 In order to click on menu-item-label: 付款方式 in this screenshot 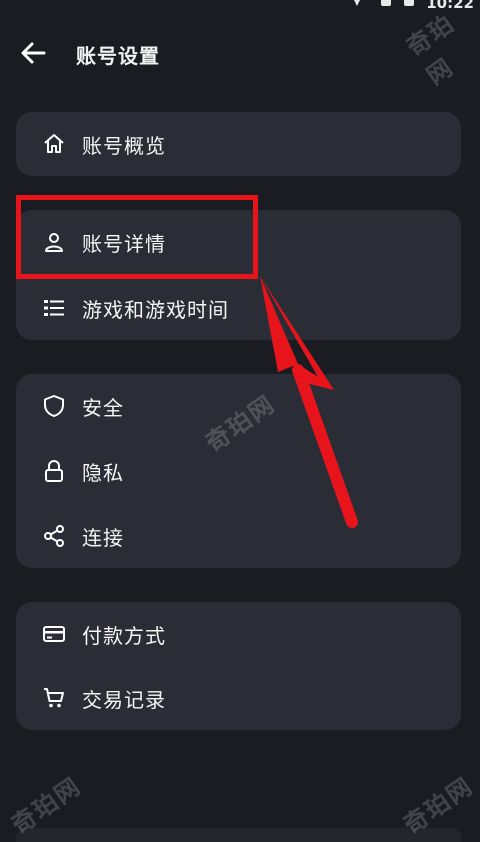, I will do `click(124, 636)`.